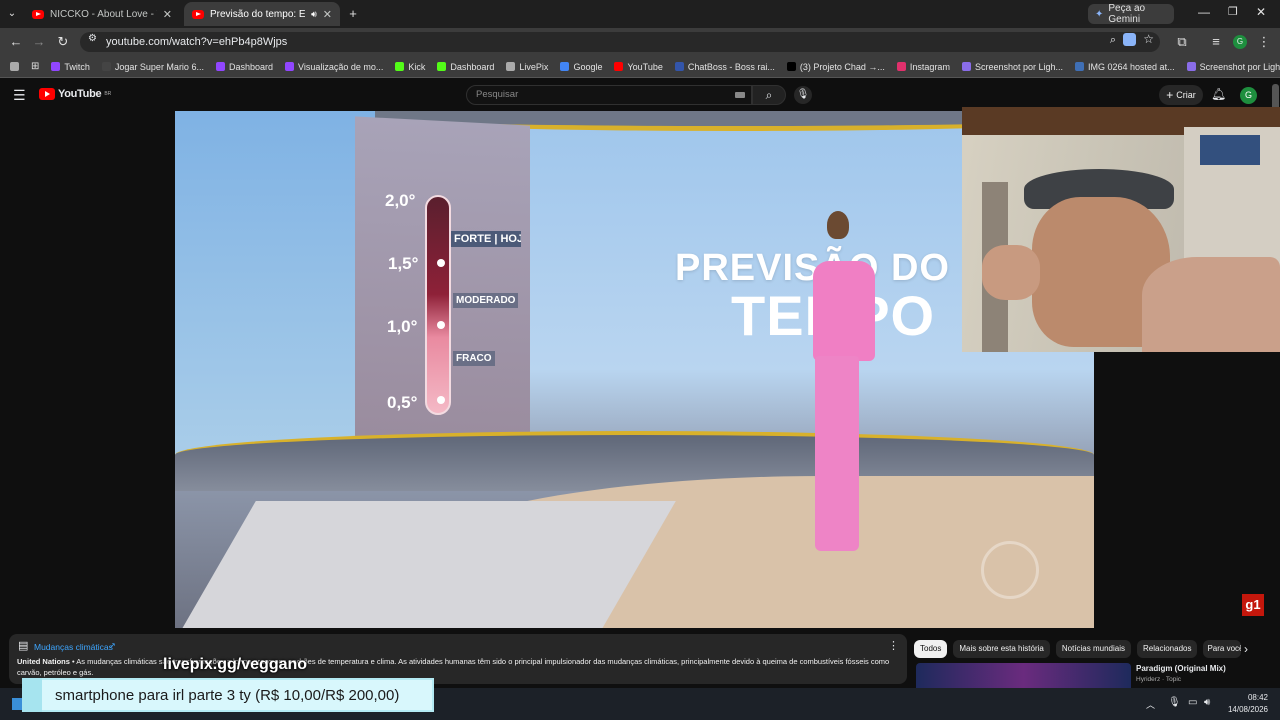  Describe the element at coordinates (1011, 272) in the screenshot. I see `streamer-fist` at that location.